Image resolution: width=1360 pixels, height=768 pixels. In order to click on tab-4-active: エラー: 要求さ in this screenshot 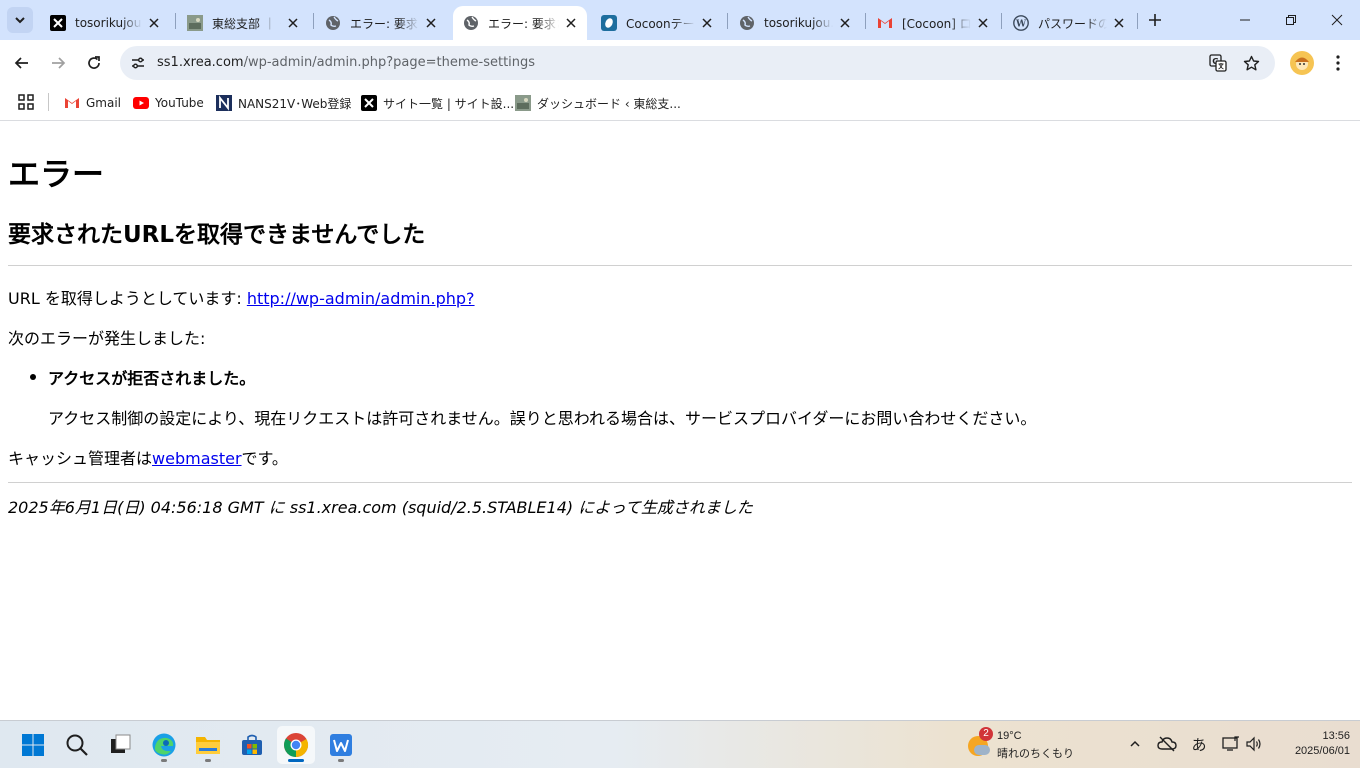, I will do `click(520, 23)`.